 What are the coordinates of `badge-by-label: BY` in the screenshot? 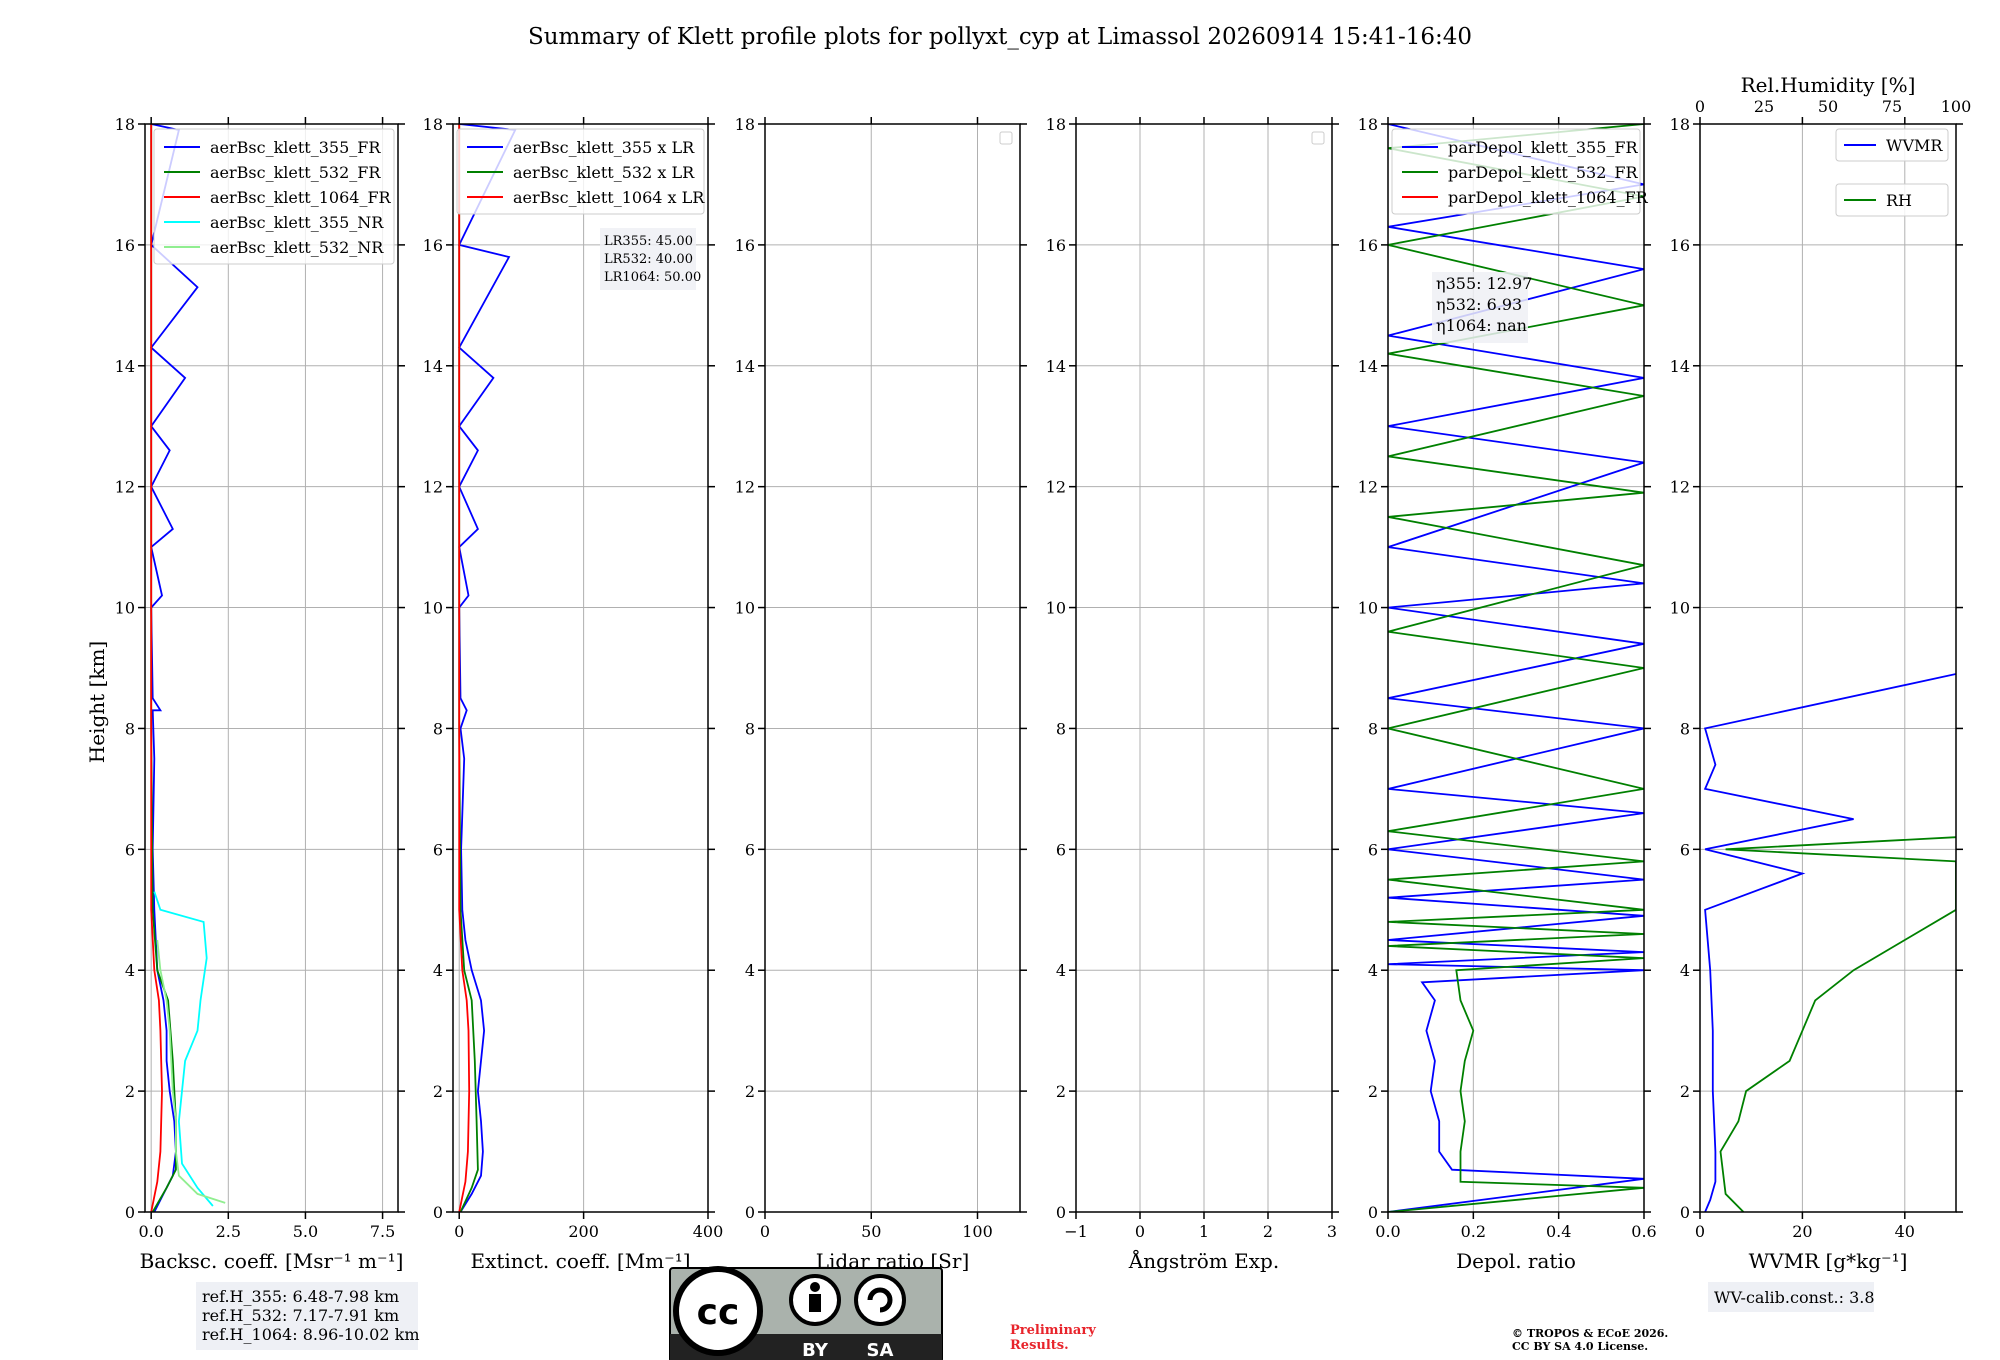 It's located at (815, 1350).